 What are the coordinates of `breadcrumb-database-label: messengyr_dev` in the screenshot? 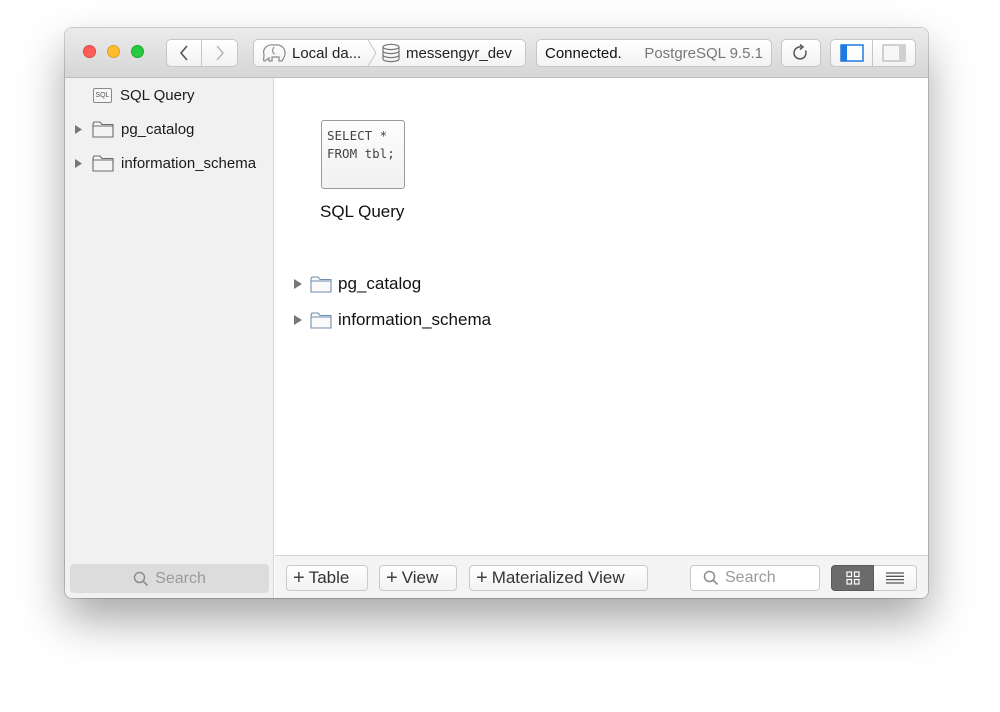 It's located at (459, 53).